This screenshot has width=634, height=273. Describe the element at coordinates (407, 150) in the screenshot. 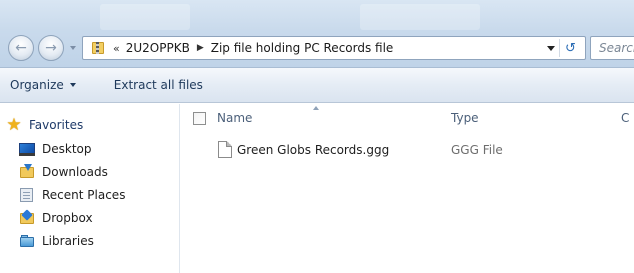

I see `table-row: Green Globs Records.ggg GGG File` at that location.